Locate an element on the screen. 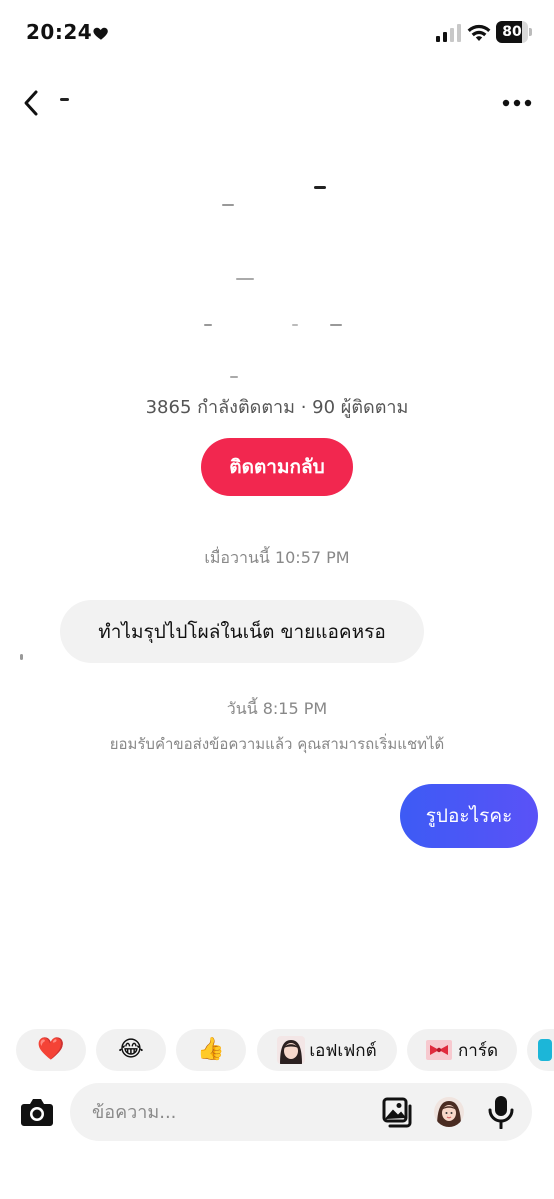  timestamp-yesterday: เมื่อวานนี้ 10:57 PM is located at coordinates (277, 557).